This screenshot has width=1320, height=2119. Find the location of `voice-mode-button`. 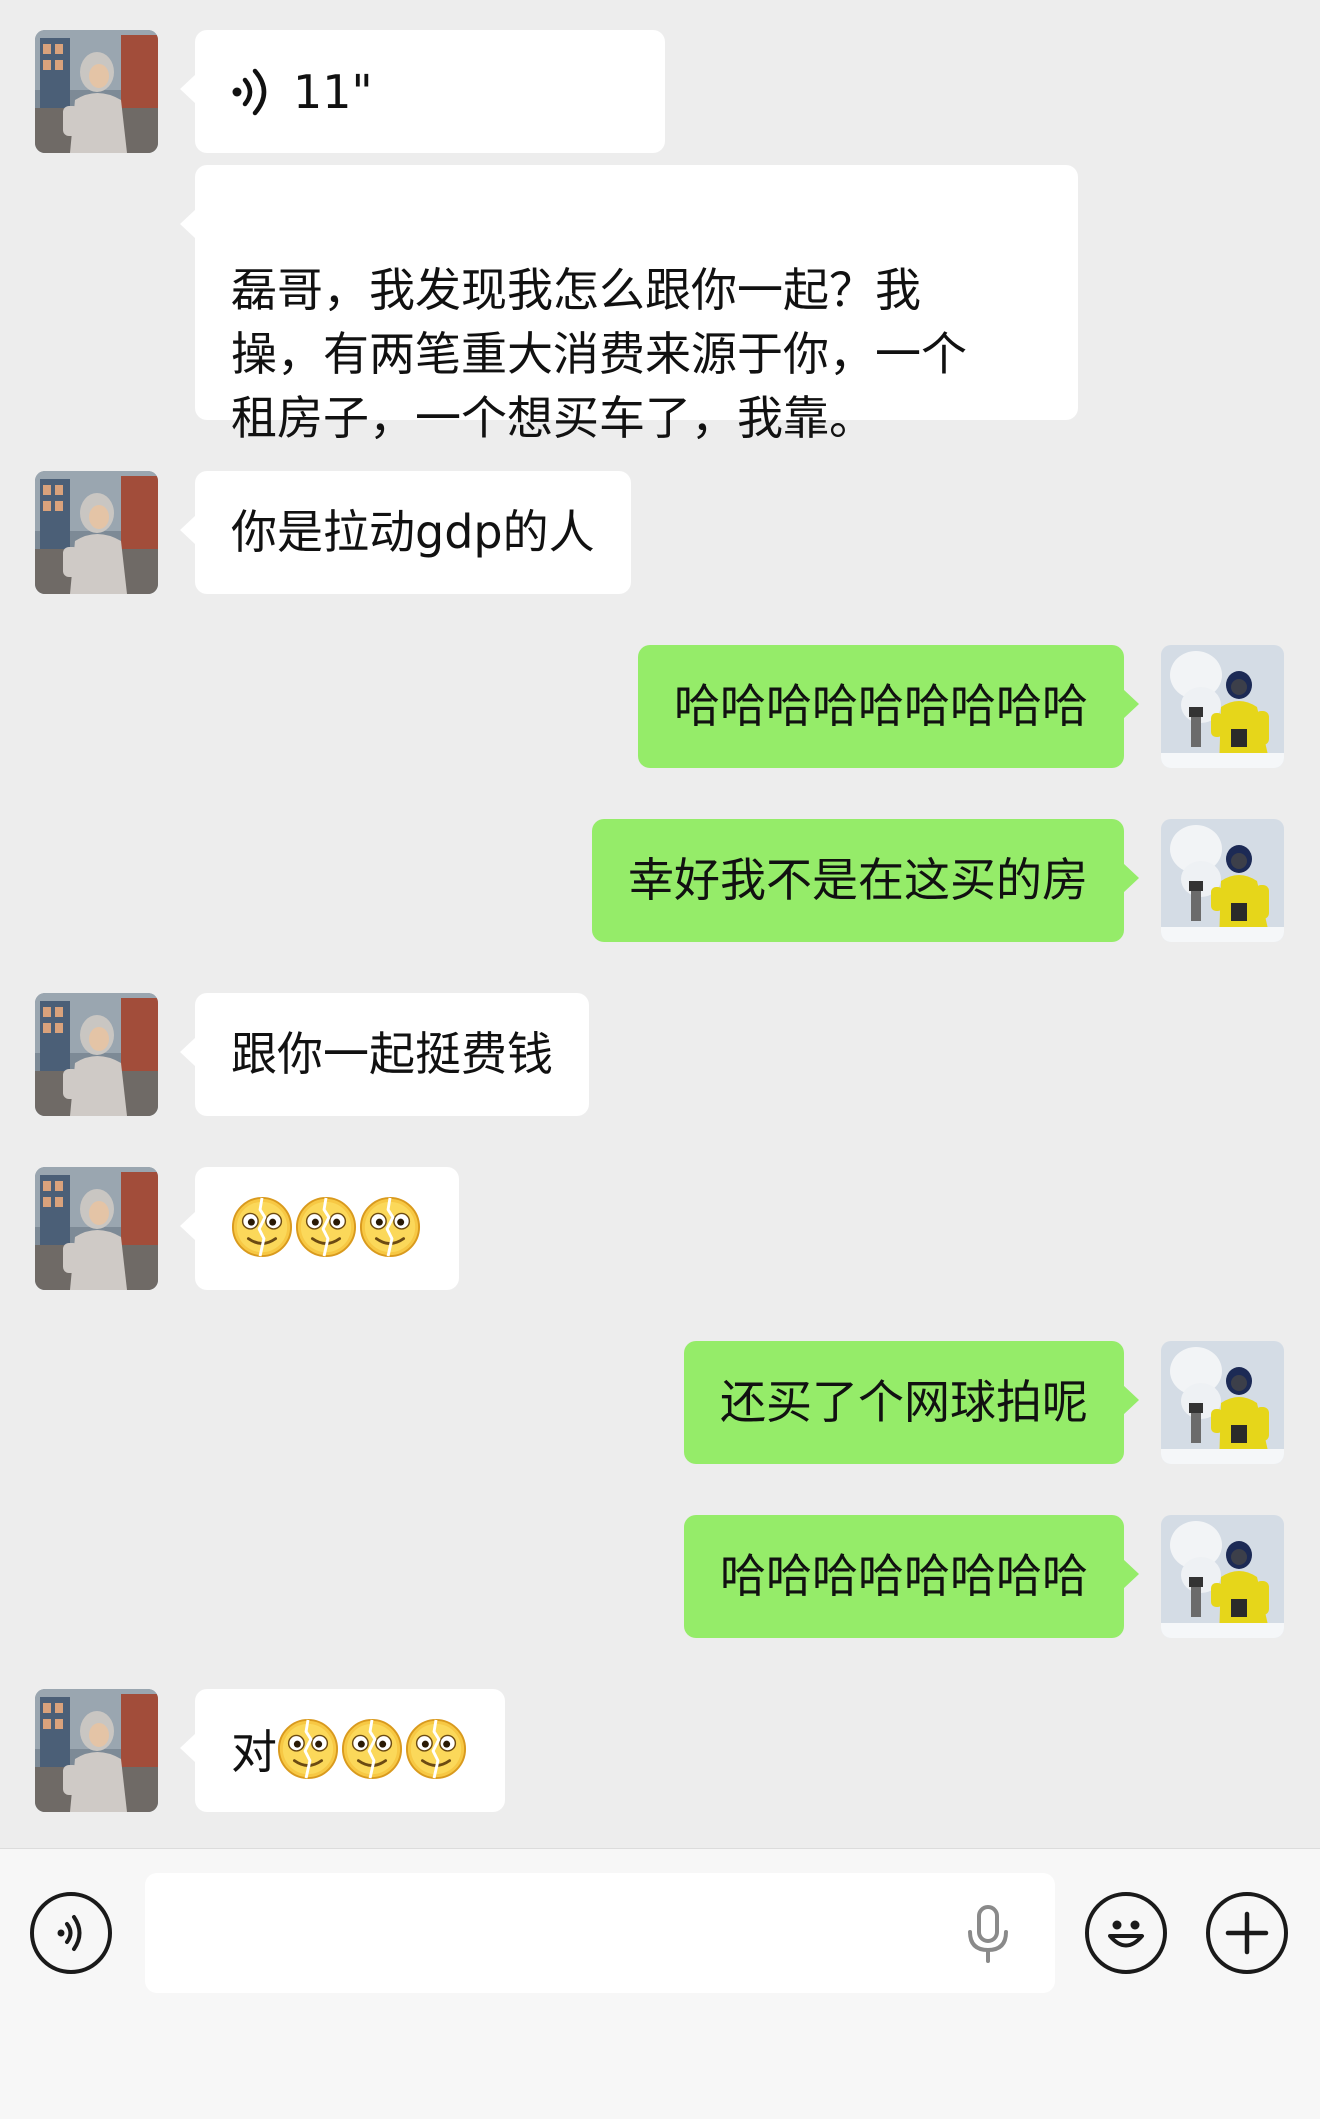

voice-mode-button is located at coordinates (71, 1933).